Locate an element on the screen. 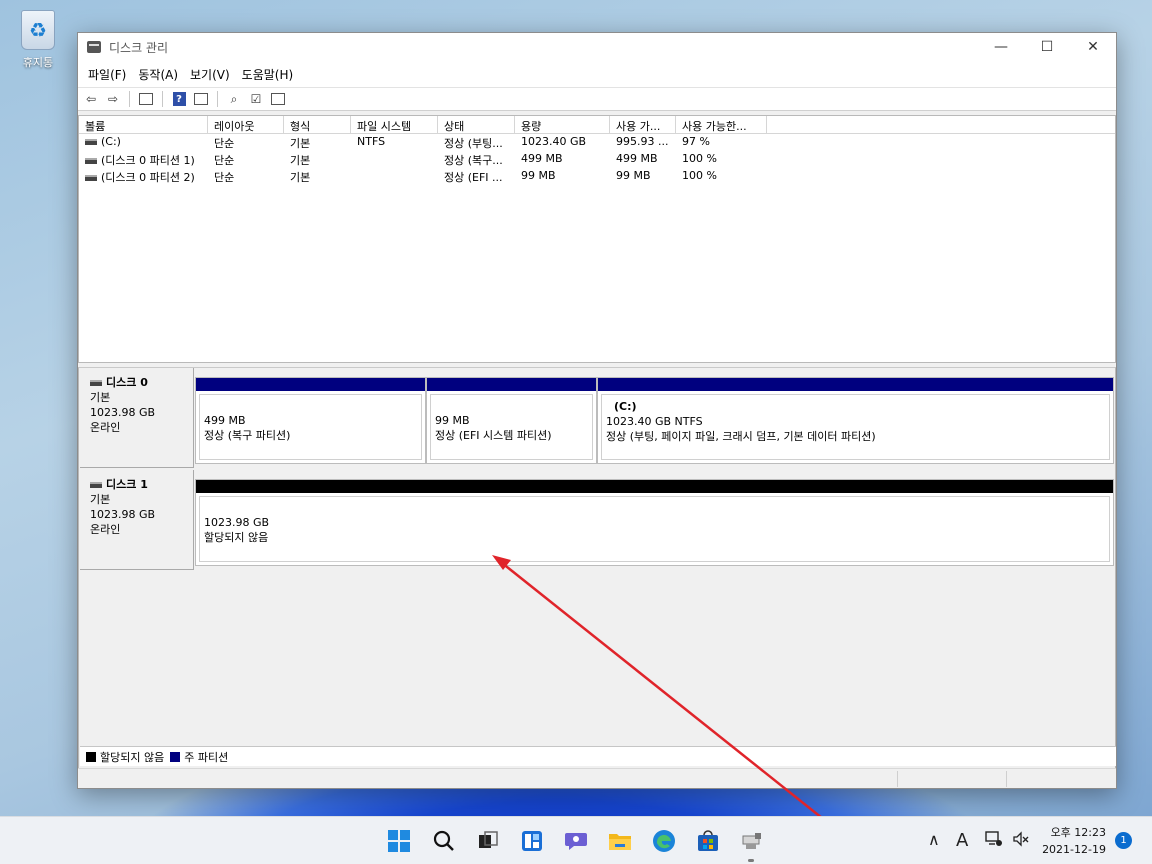  search-icon is located at coordinates (444, 841).